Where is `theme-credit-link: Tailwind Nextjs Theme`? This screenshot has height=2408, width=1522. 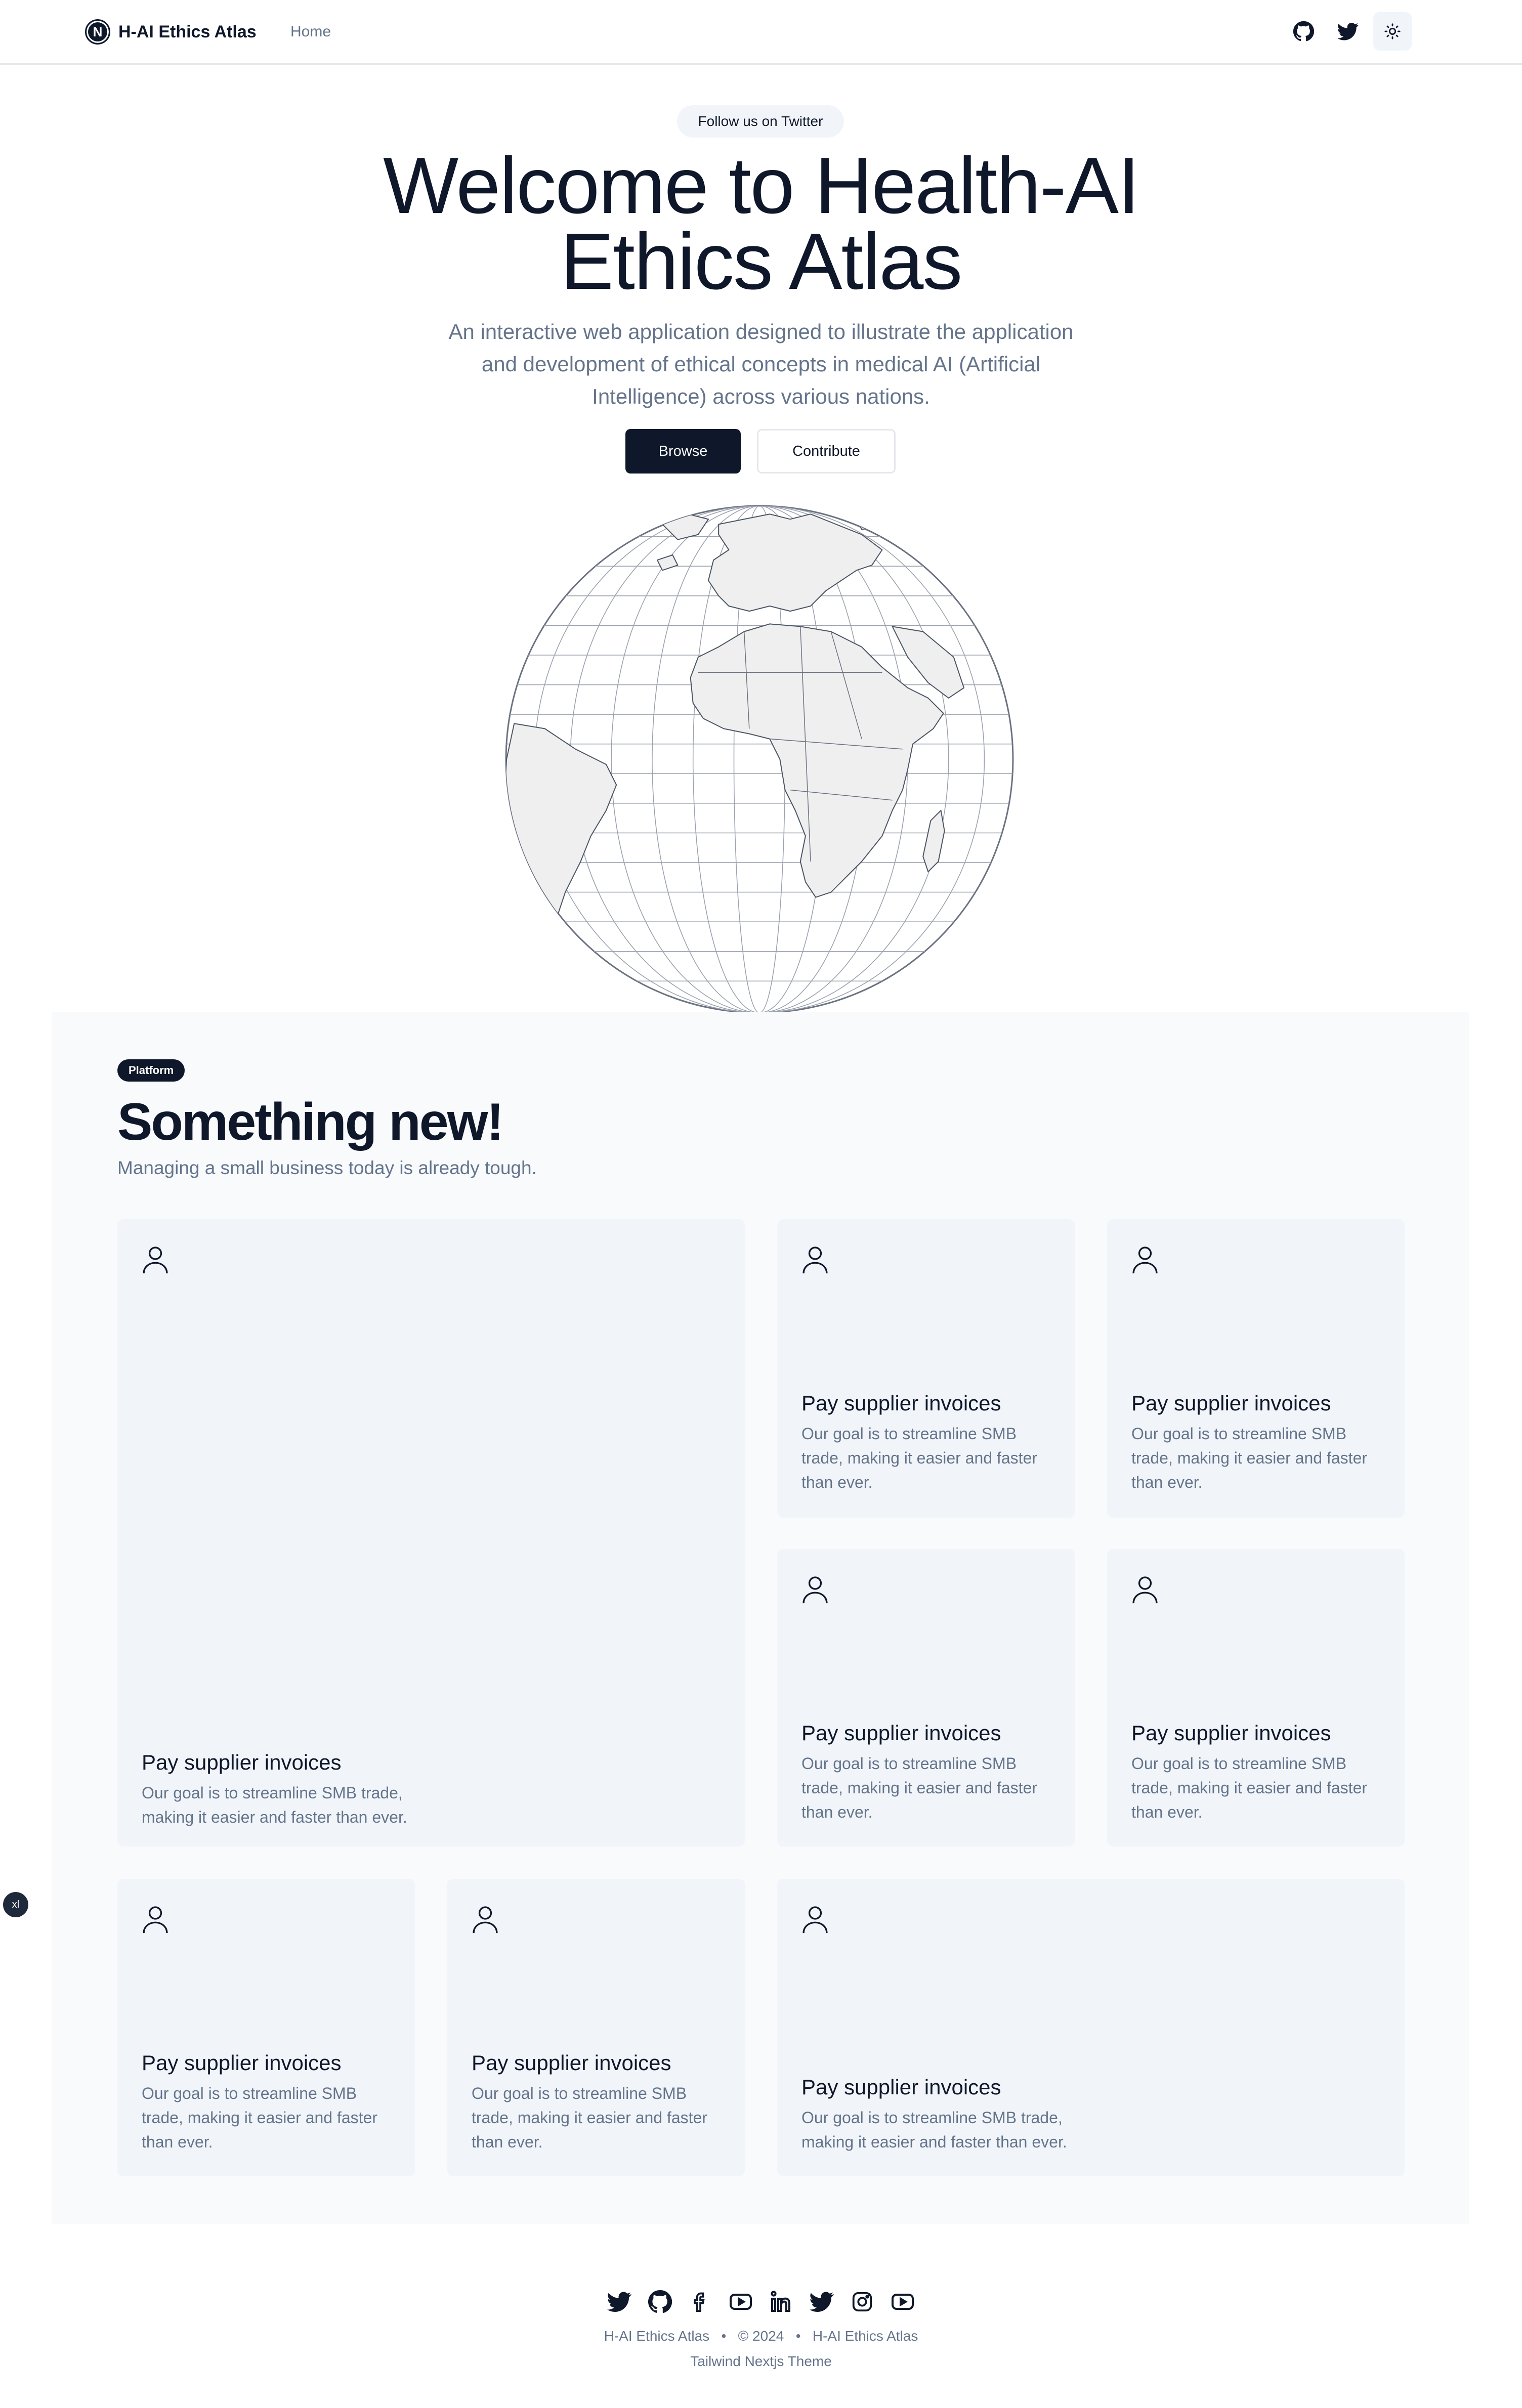
theme-credit-link: Tailwind Nextjs Theme is located at coordinates (761, 2361).